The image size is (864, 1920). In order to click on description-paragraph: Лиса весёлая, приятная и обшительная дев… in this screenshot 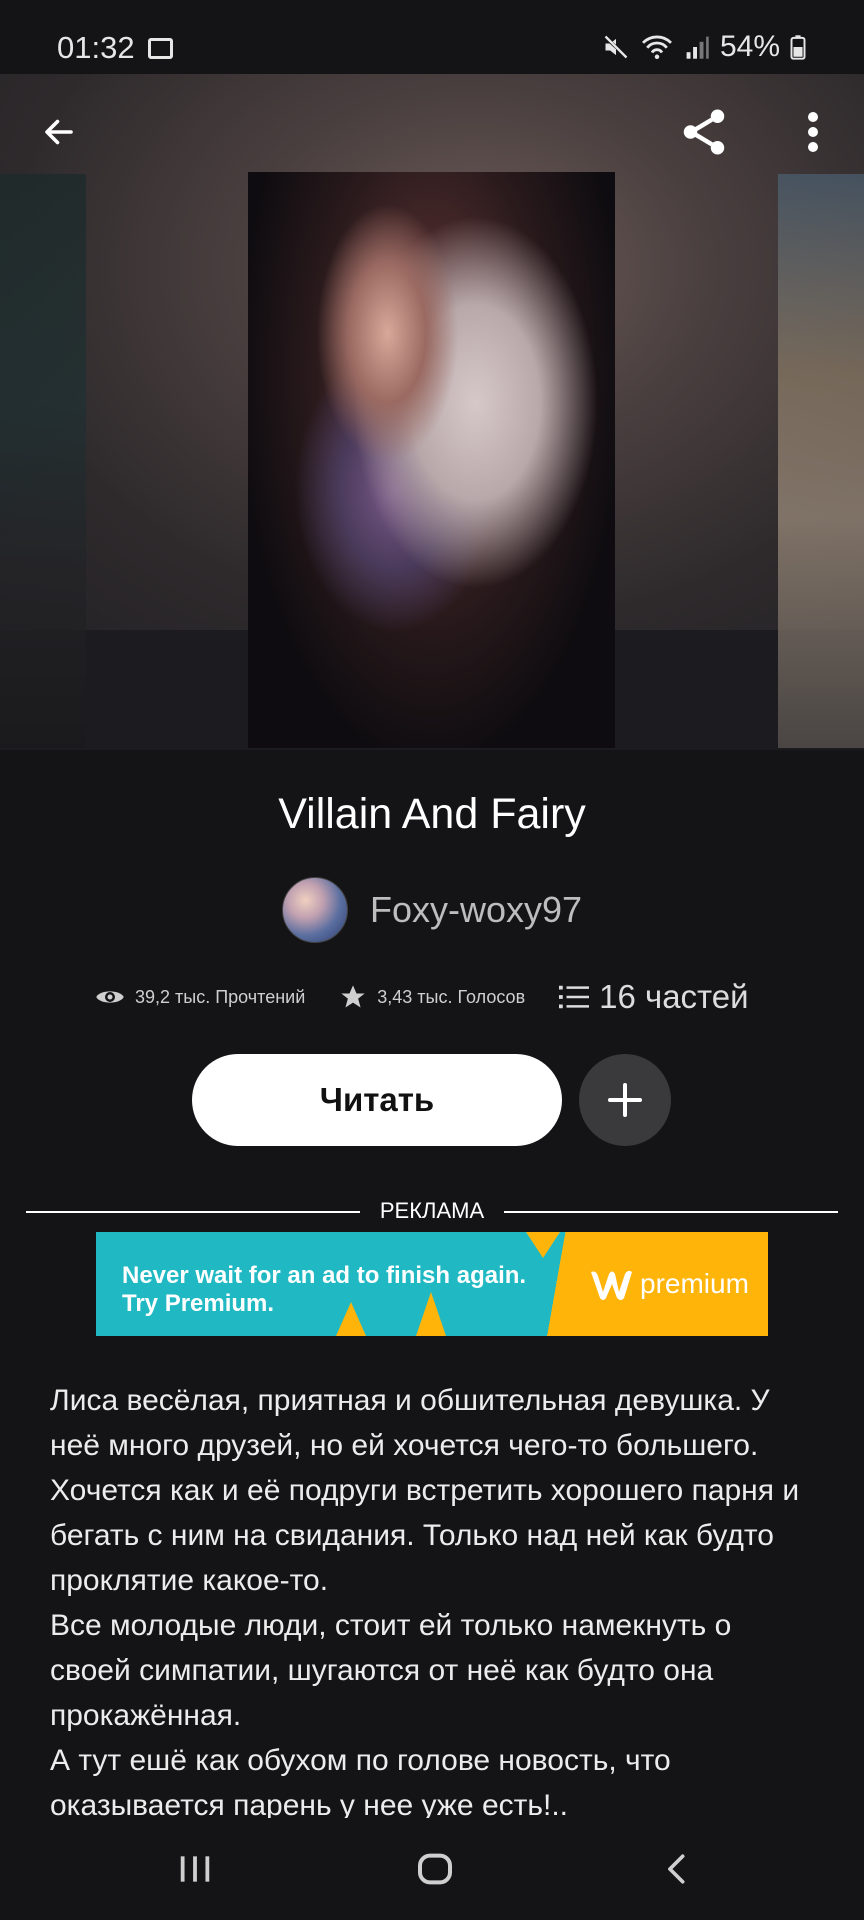, I will do `click(425, 1490)`.